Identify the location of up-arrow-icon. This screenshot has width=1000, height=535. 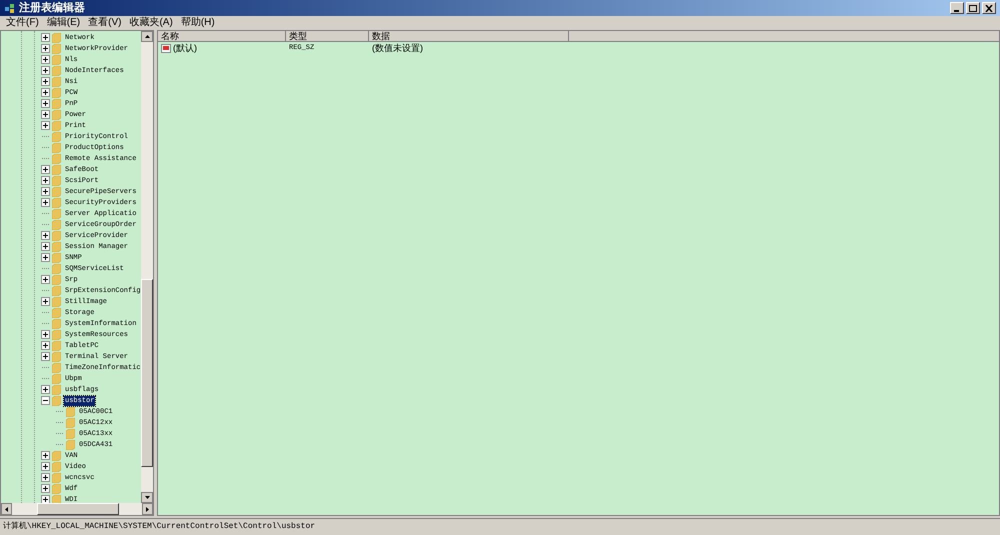
(147, 36).